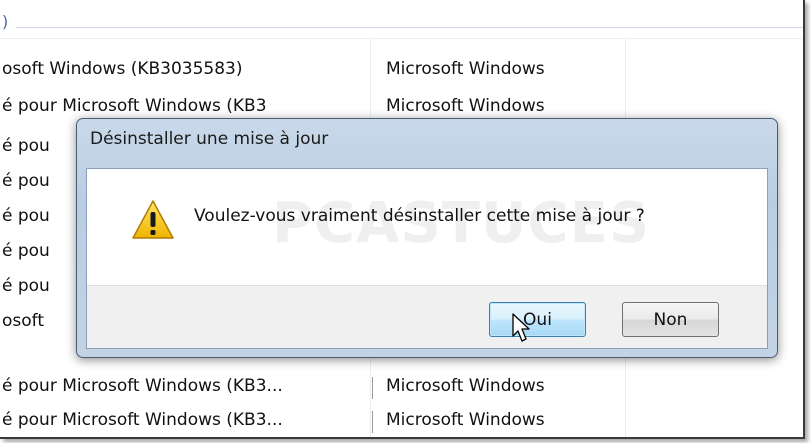 This screenshot has height=443, width=811. What do you see at coordinates (427, 316) in the screenshot?
I see `dialog-button-bar: Oui Non` at bounding box center [427, 316].